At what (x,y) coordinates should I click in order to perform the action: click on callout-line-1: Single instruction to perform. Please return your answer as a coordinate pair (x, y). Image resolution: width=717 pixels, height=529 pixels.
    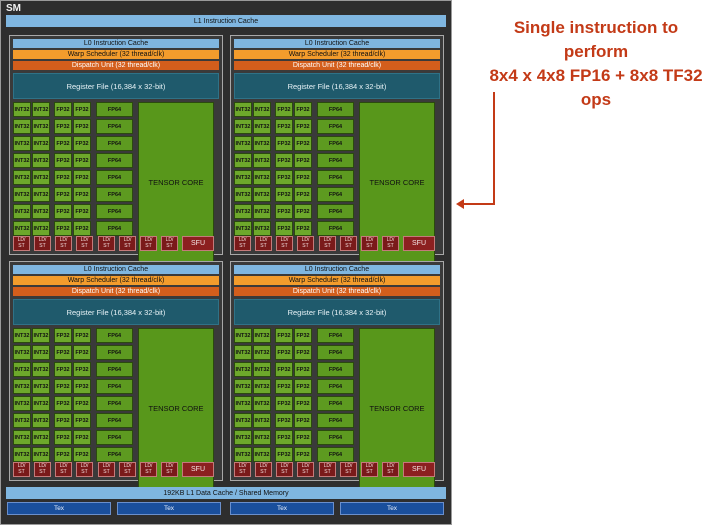
    Looking at the image, I should click on (596, 39).